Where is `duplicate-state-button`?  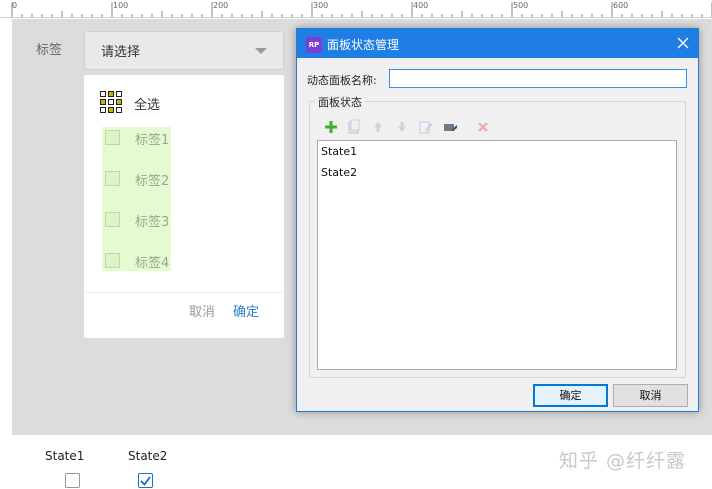 duplicate-state-button is located at coordinates (354, 127).